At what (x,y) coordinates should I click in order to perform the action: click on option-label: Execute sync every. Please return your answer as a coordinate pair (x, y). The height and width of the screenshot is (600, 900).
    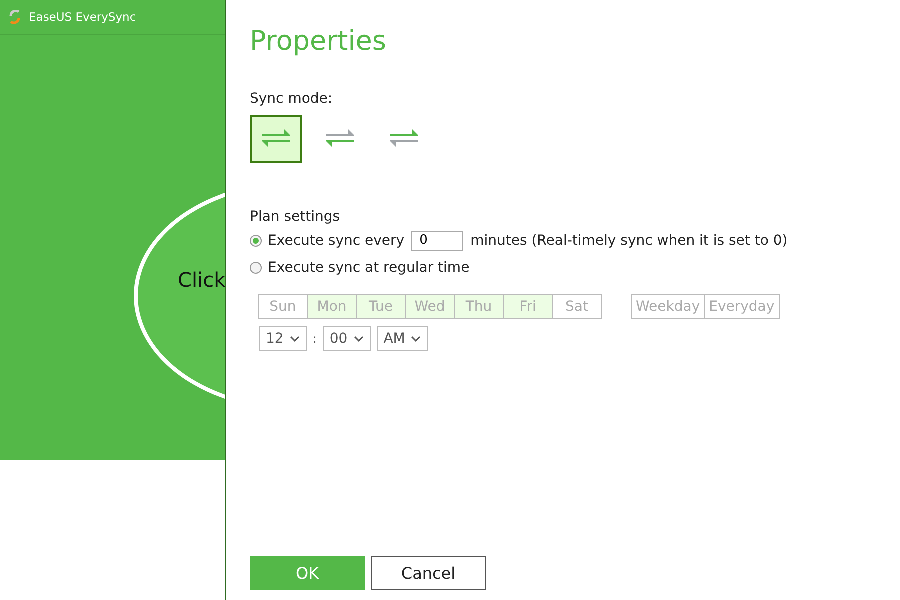
    Looking at the image, I should click on (336, 240).